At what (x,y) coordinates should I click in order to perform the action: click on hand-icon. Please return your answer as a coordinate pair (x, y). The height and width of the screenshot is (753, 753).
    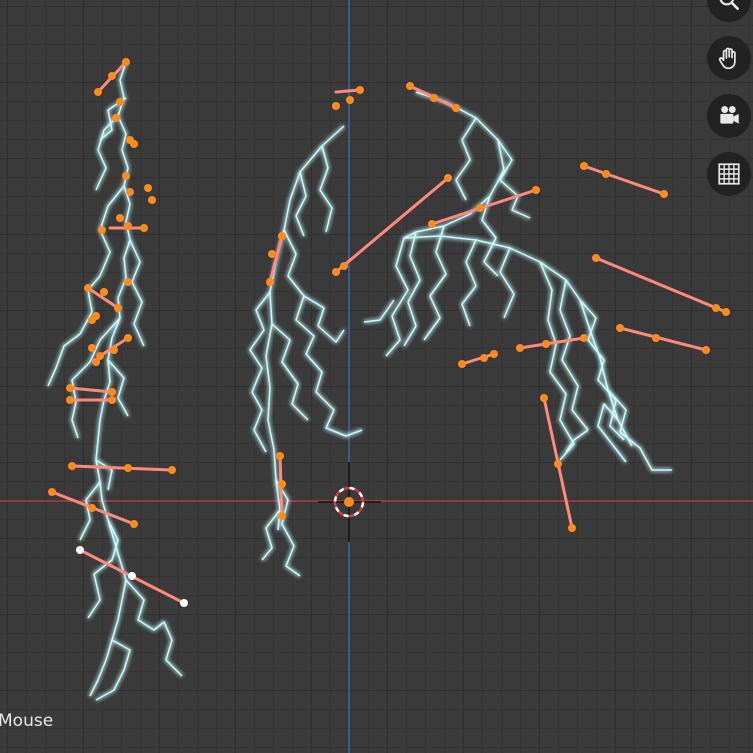
    Looking at the image, I should click on (727, 58).